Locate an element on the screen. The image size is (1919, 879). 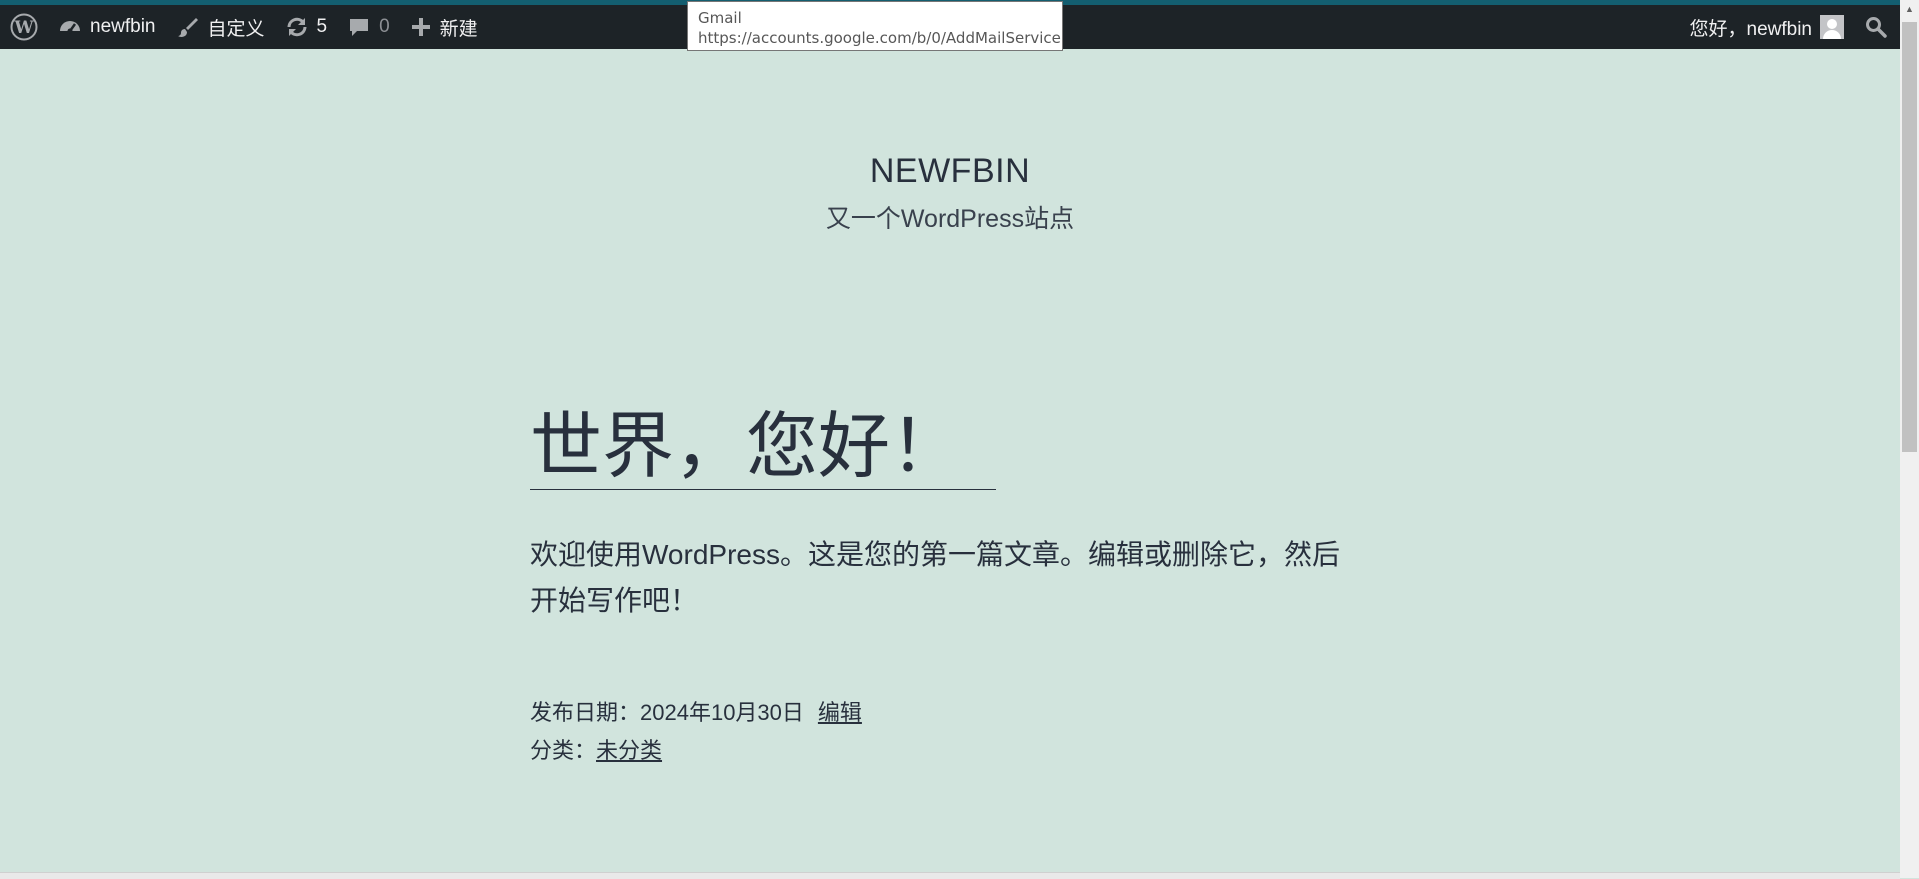
comment-bubble-icon is located at coordinates (359, 27).